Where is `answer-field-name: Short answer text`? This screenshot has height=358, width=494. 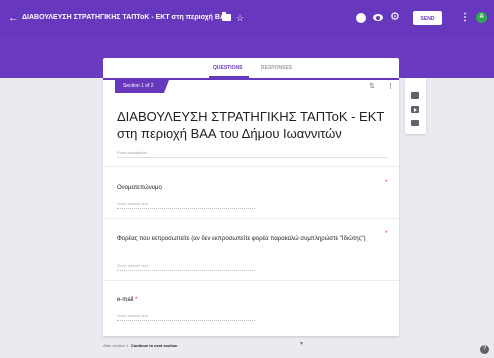
answer-field-name: Short answer text is located at coordinates (186, 205).